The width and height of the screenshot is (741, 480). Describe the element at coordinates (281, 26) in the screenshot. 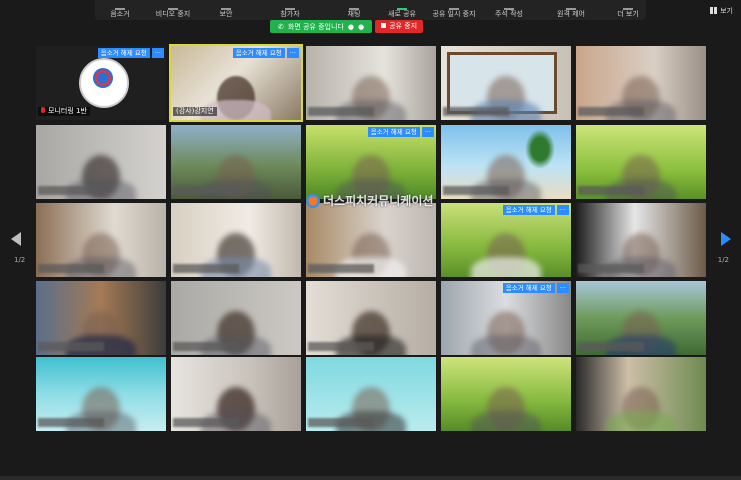

I see `phone-icon: ✆` at that location.